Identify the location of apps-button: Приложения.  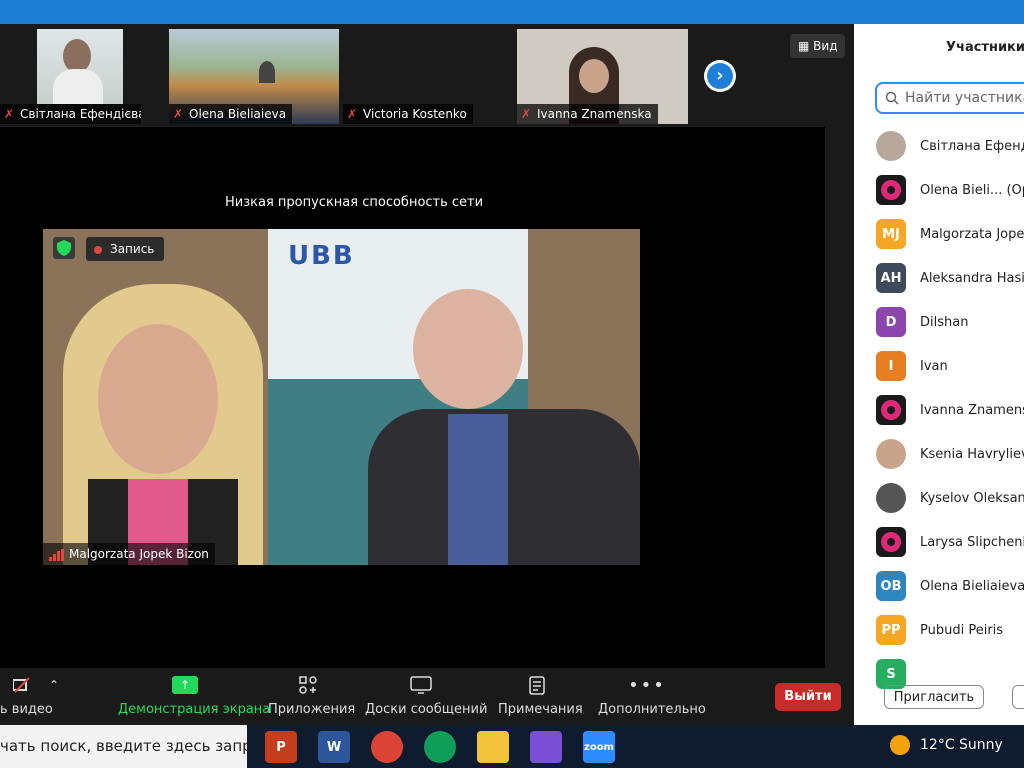
(311, 696).